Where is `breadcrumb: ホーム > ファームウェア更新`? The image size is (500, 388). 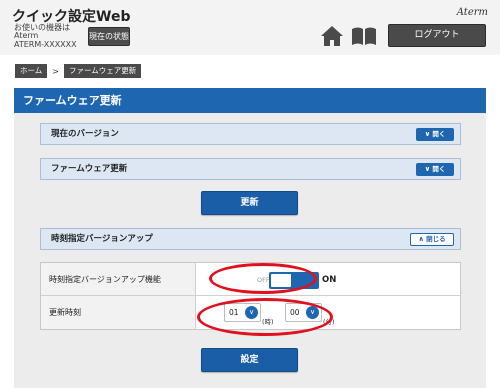 breadcrumb: ホーム > ファームウェア更新 is located at coordinates (78, 71).